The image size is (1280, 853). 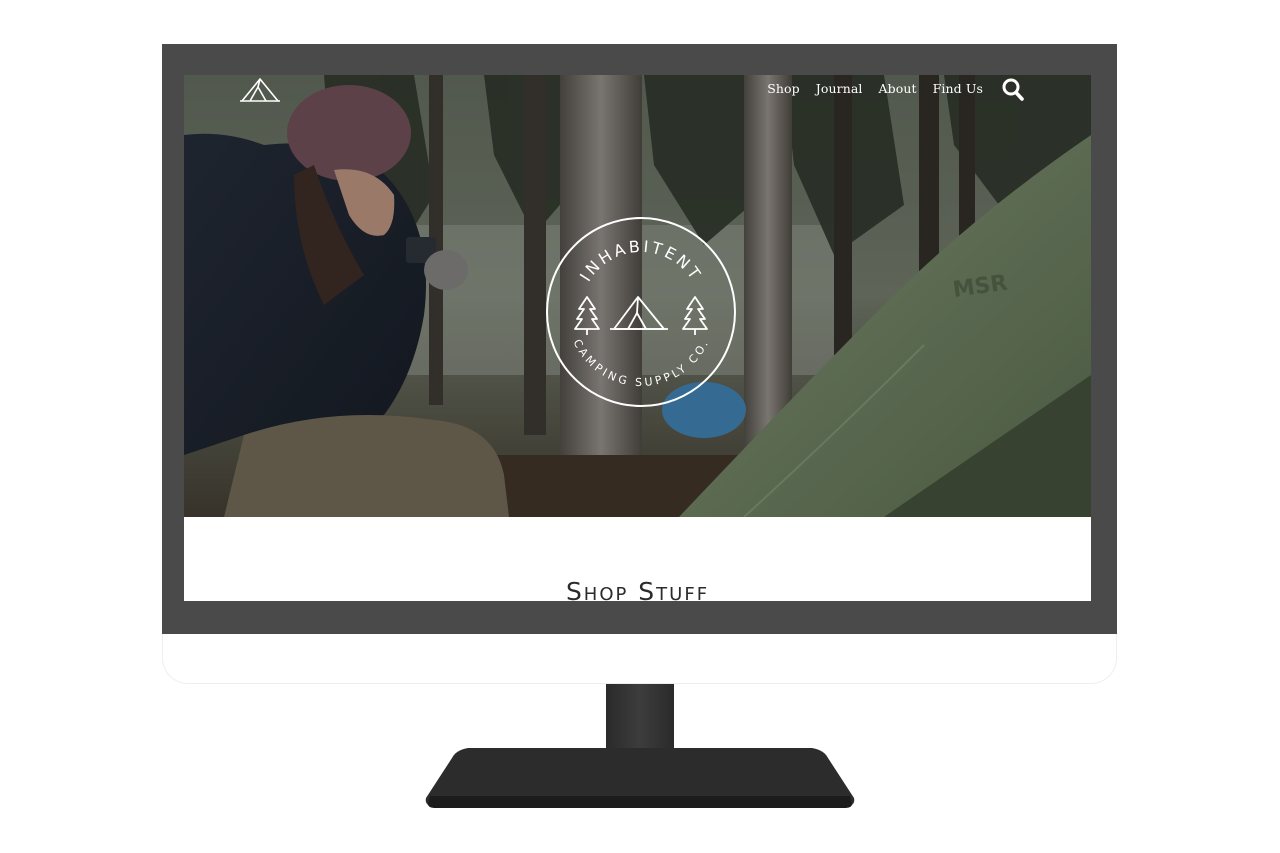 I want to click on brand-badge: INHABITENT CAMPING SUPPLY CO., so click(x=641, y=312).